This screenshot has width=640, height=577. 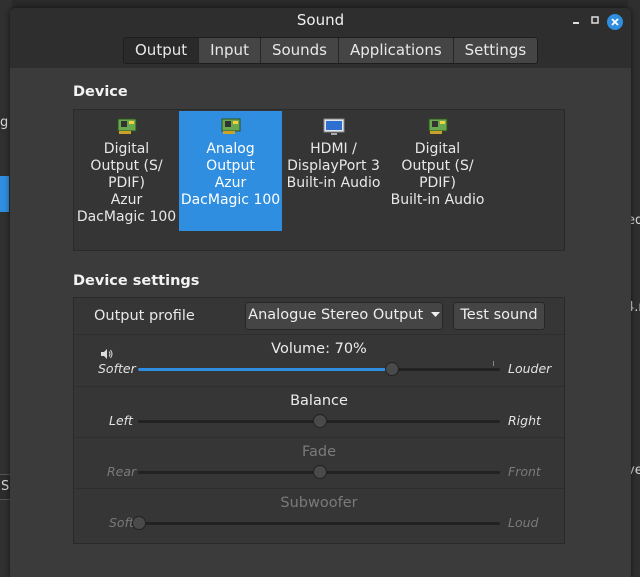 What do you see at coordinates (319, 361) in the screenshot?
I see `volume-row: Volume: 70% Softer Louder` at bounding box center [319, 361].